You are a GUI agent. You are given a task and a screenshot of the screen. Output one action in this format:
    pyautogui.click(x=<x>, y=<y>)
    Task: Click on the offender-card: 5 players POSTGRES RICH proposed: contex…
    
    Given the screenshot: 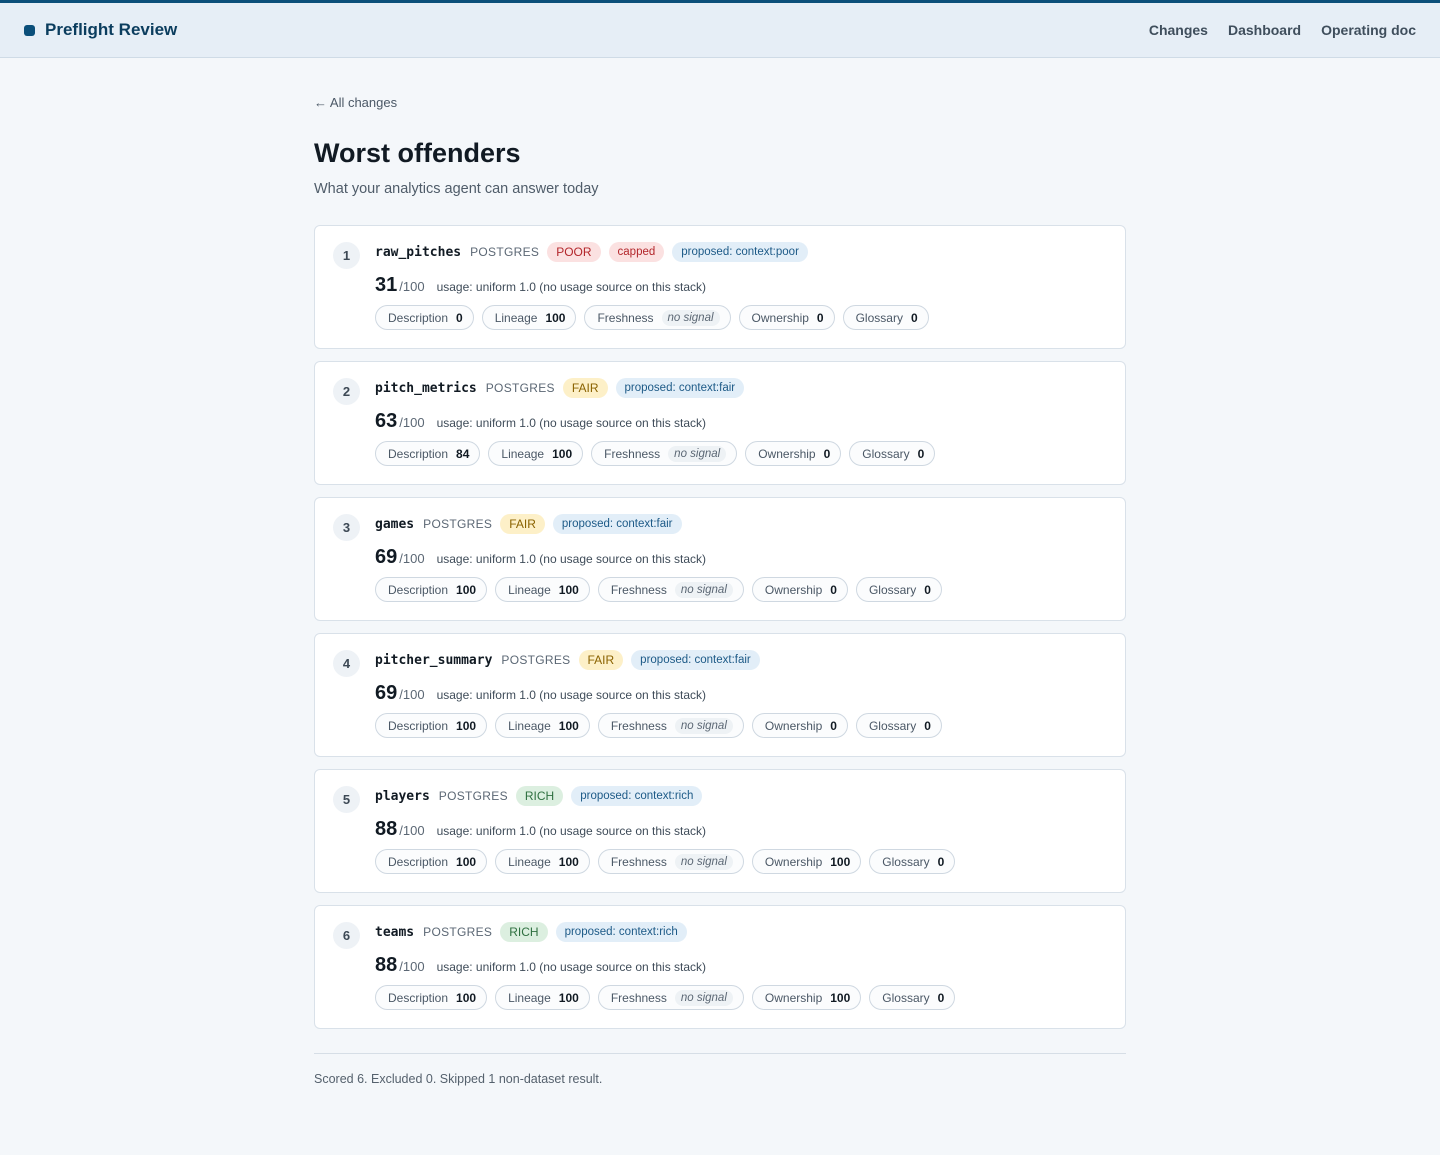 What is the action you would take?
    pyautogui.click(x=720, y=831)
    